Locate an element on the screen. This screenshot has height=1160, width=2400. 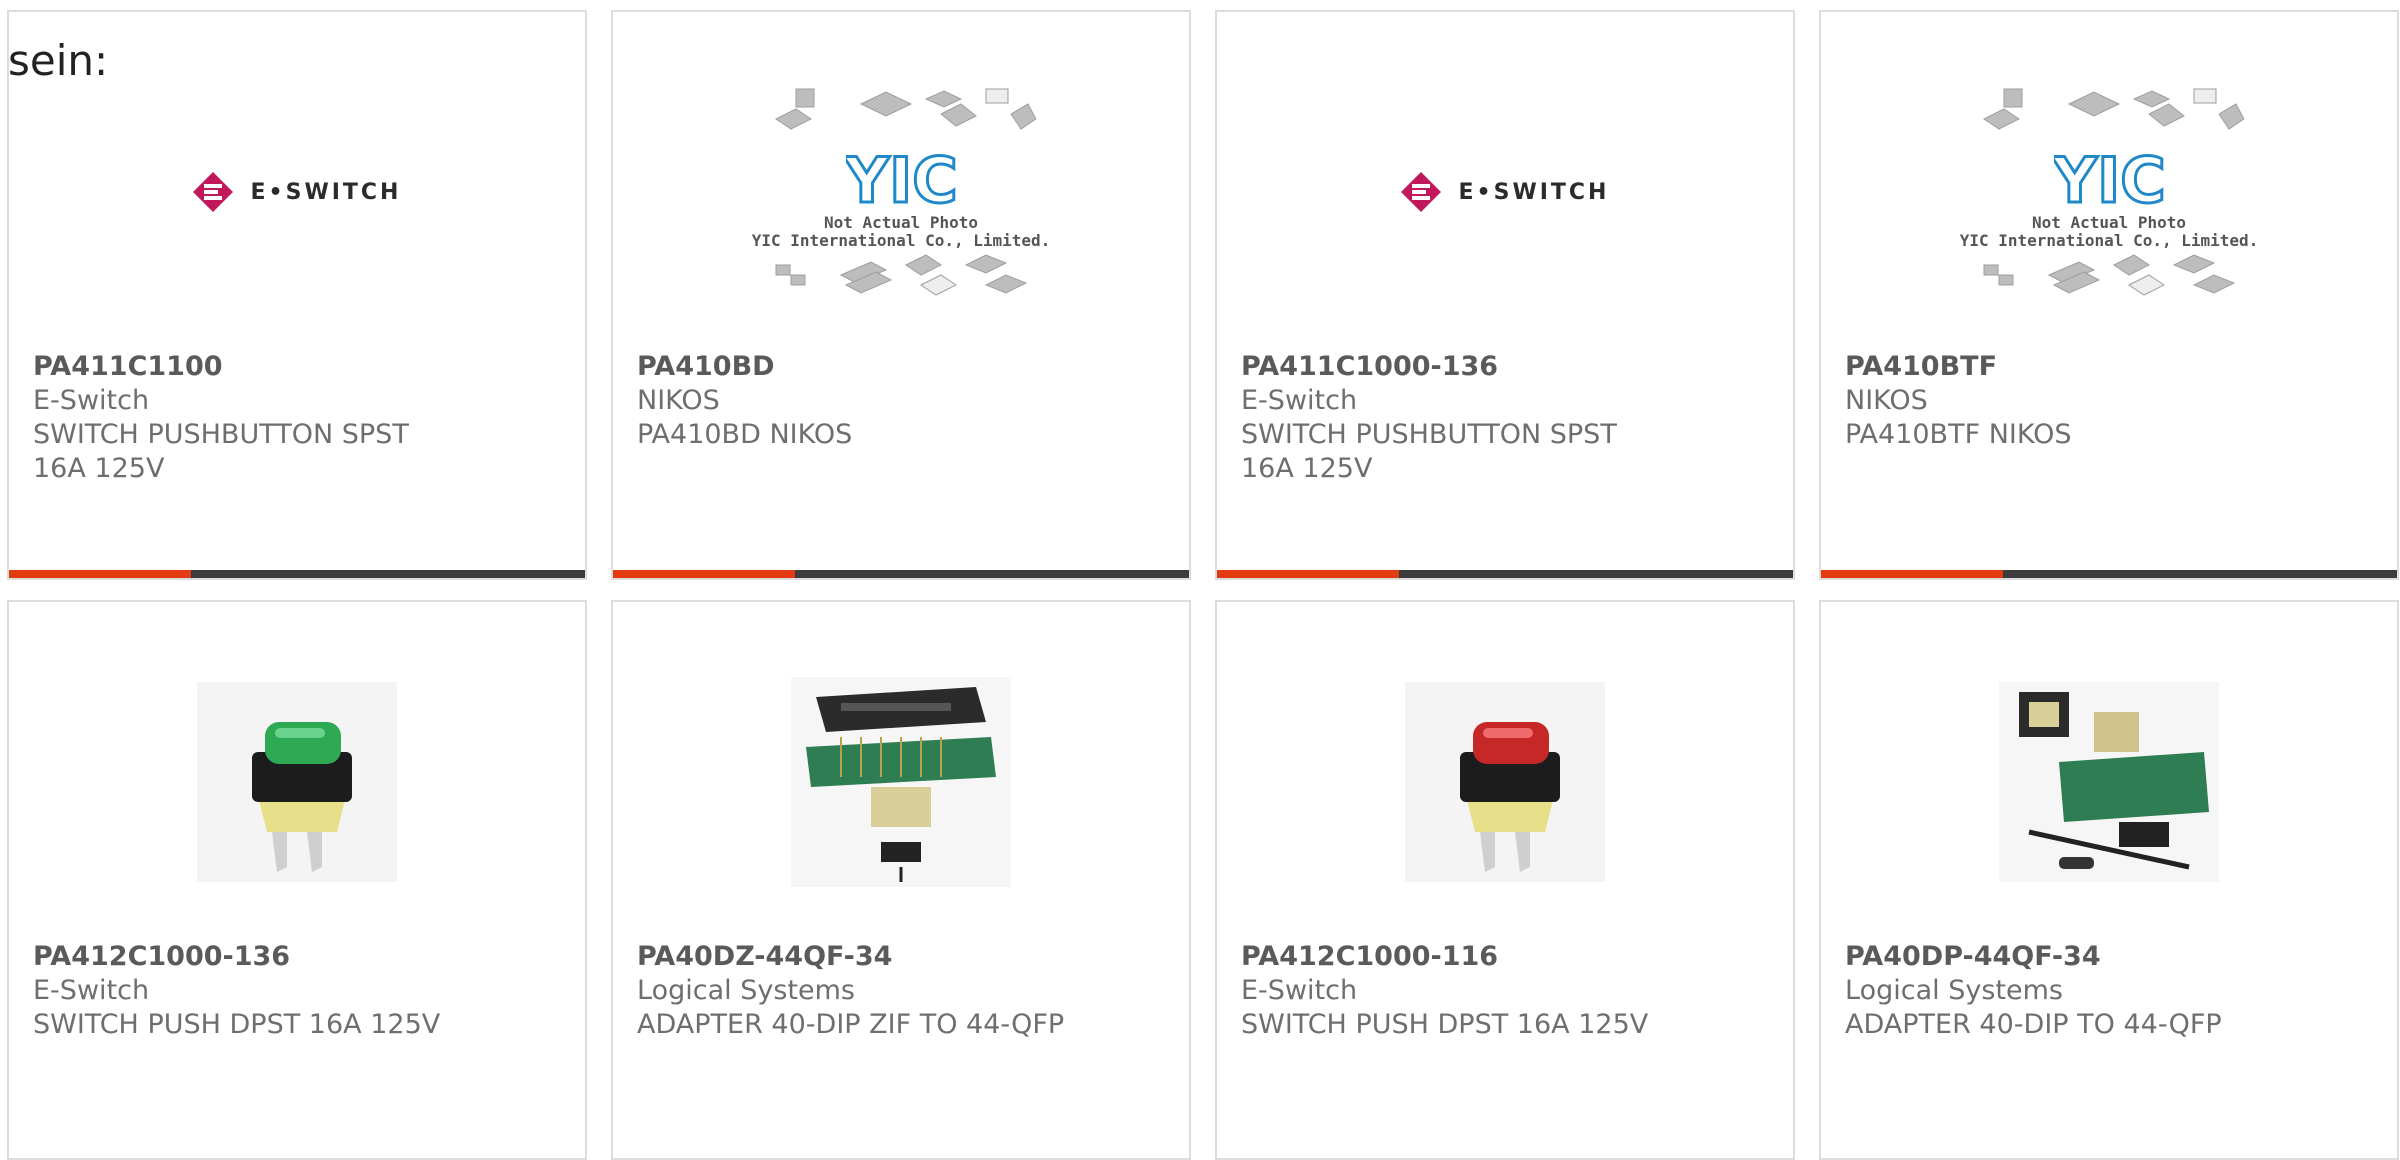
description: ADAPTER 40-DIP ZIF TO 44-QFP is located at coordinates (851, 1024).